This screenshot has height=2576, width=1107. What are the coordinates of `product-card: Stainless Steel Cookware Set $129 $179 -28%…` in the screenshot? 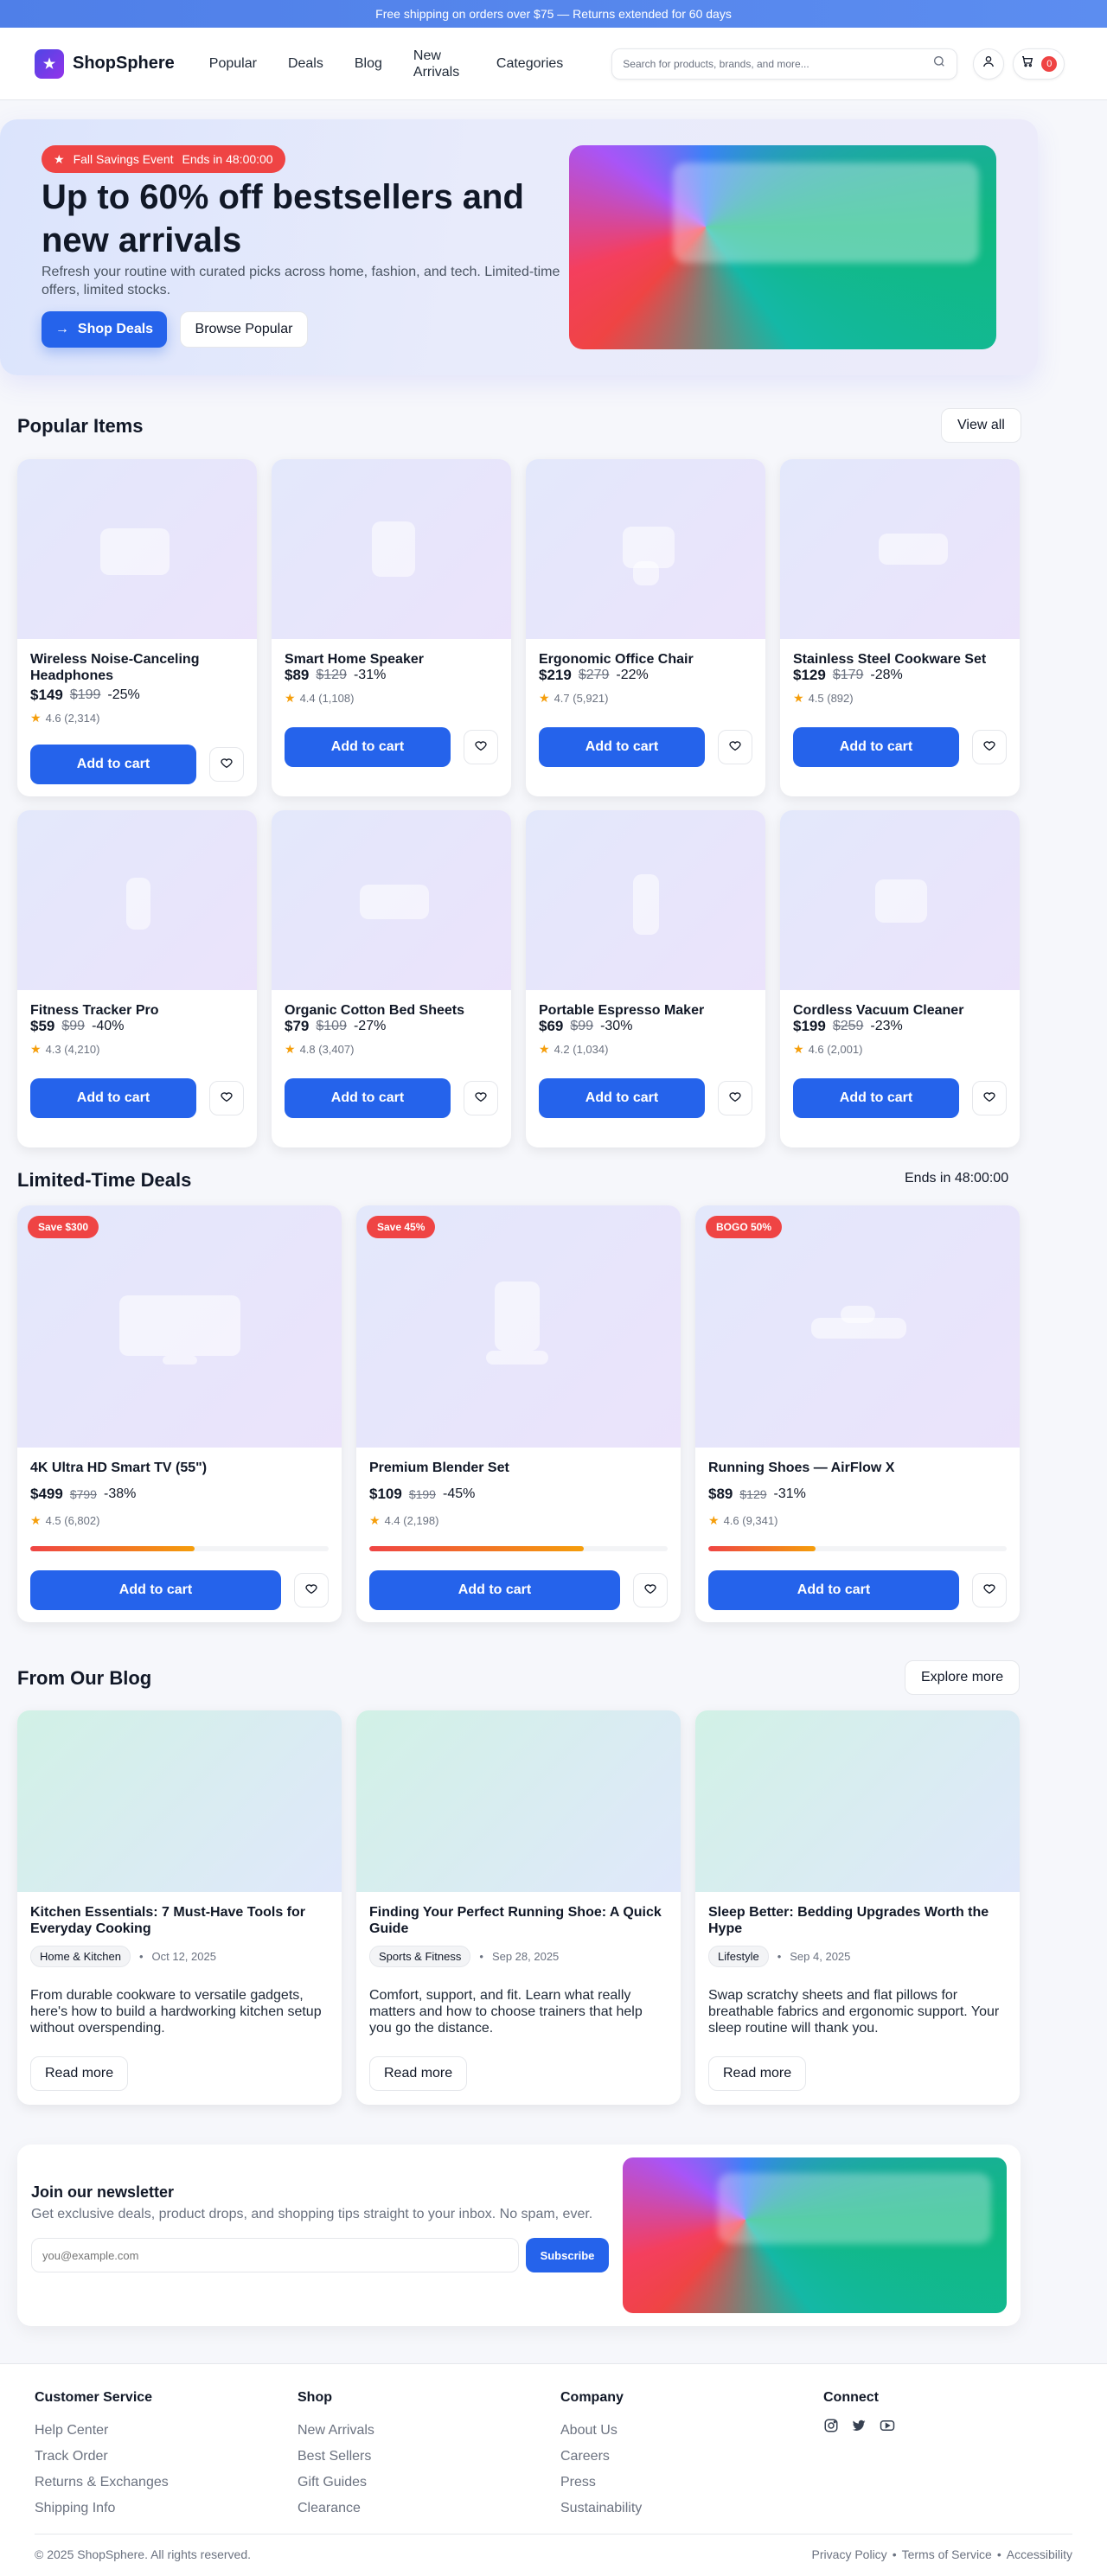 It's located at (900, 628).